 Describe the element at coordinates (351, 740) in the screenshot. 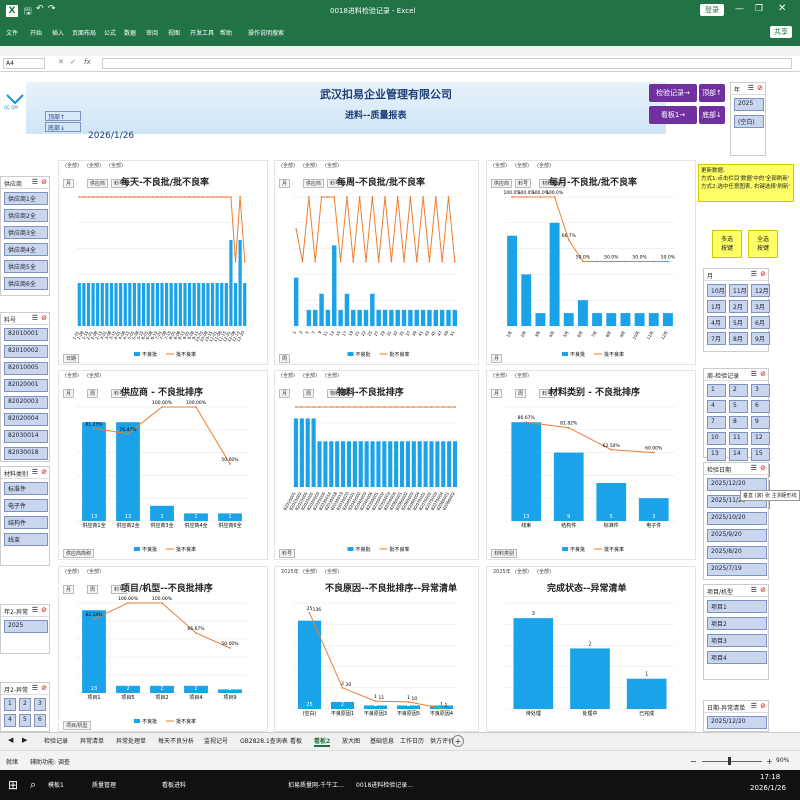

I see `sheet-tab: 放大图` at that location.